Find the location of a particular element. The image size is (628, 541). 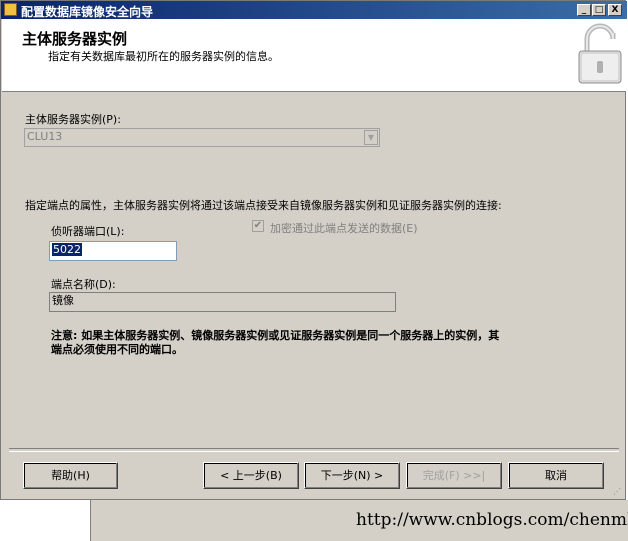

finish-button: 完成(F) >>| is located at coordinates (454, 475).